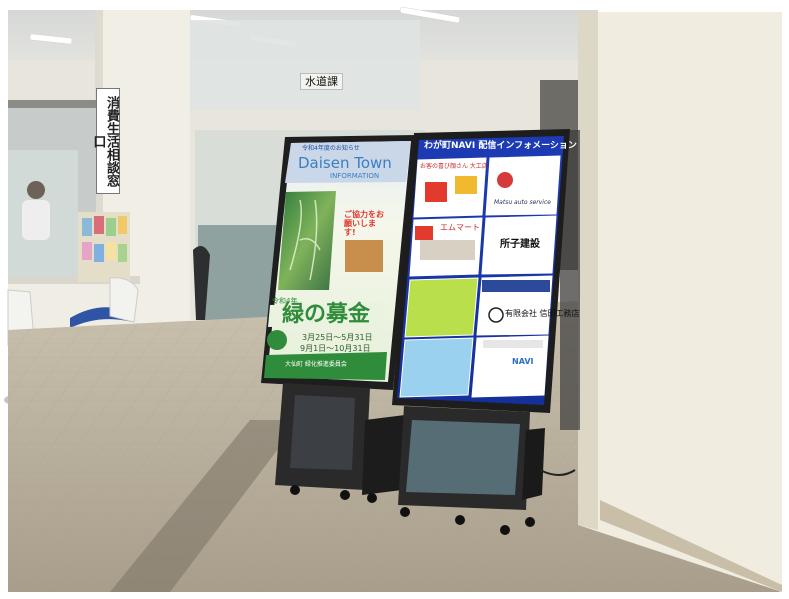 Image resolution: width=789 pixels, height=599 pixels. Describe the element at coordinates (305, 65) in the screenshot. I see `glass-partition` at that location.